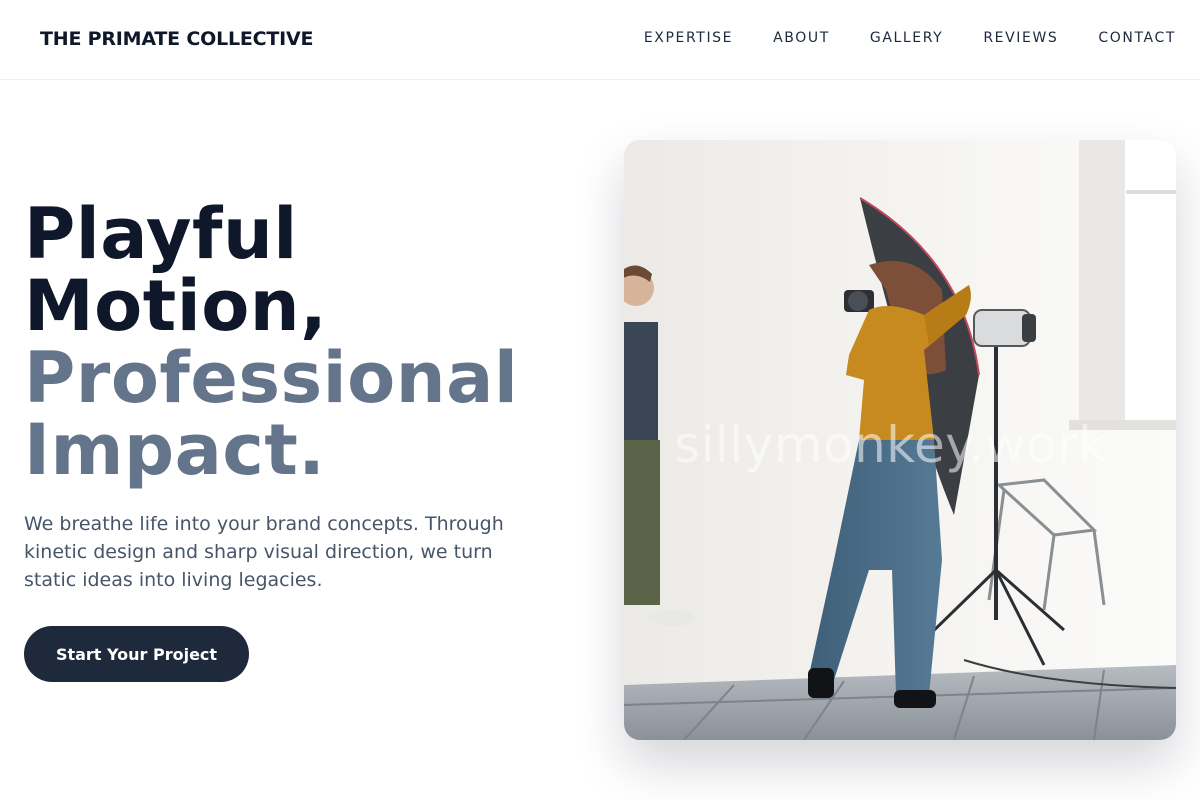  What do you see at coordinates (176, 306) in the screenshot?
I see `hero-title-line-2: Motion,` at bounding box center [176, 306].